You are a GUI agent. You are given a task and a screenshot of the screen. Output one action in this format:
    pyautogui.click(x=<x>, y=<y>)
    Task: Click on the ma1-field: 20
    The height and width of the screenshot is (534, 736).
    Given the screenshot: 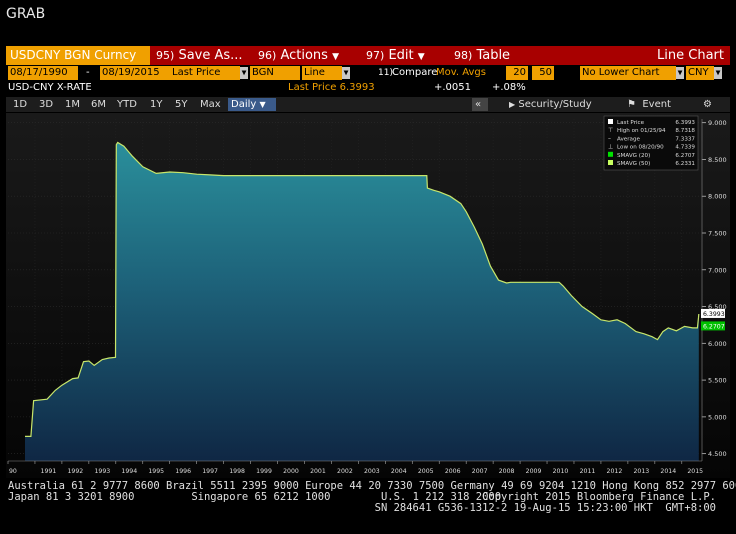 What is the action you would take?
    pyautogui.click(x=517, y=73)
    